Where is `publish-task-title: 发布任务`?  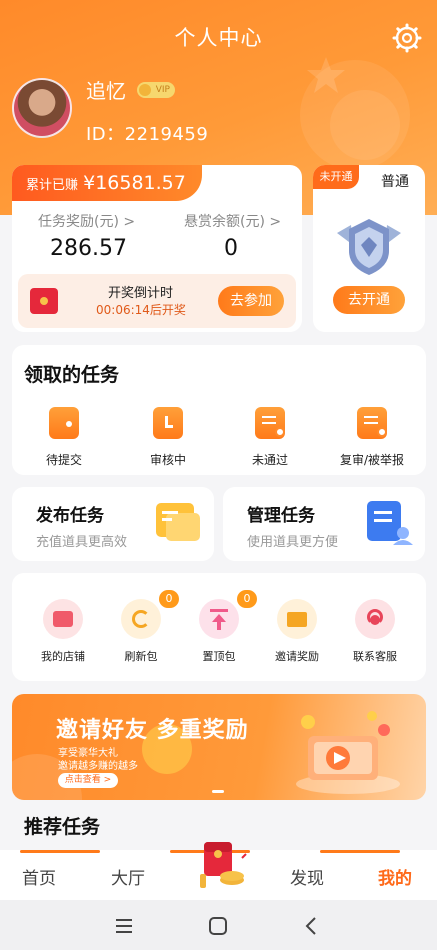
publish-task-title: 发布任务 is located at coordinates (70, 516).